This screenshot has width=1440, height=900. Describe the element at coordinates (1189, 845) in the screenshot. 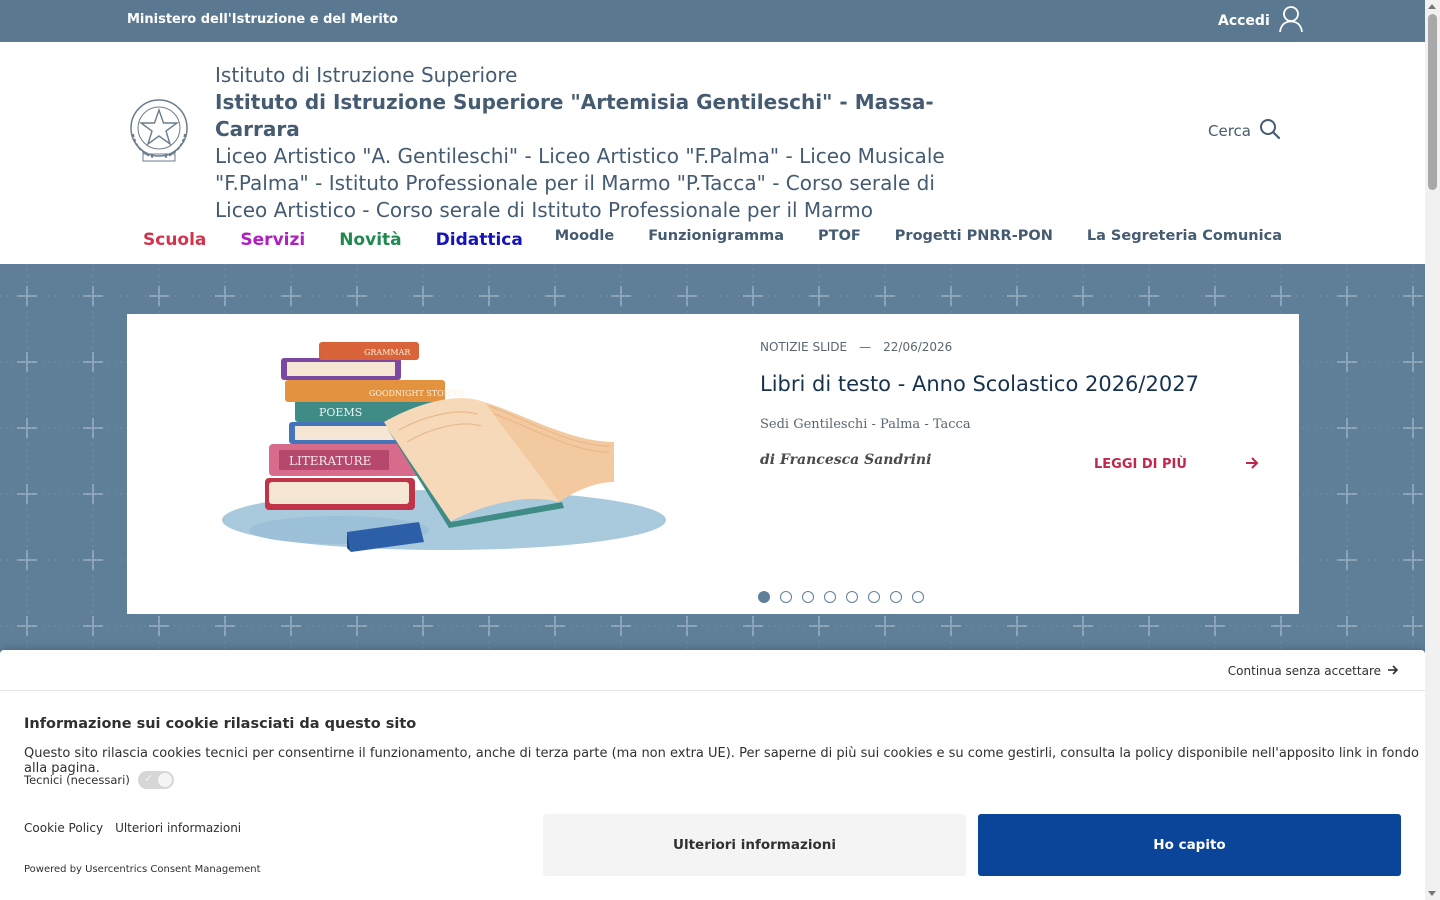

I see `accept-button: Ho capito` at that location.